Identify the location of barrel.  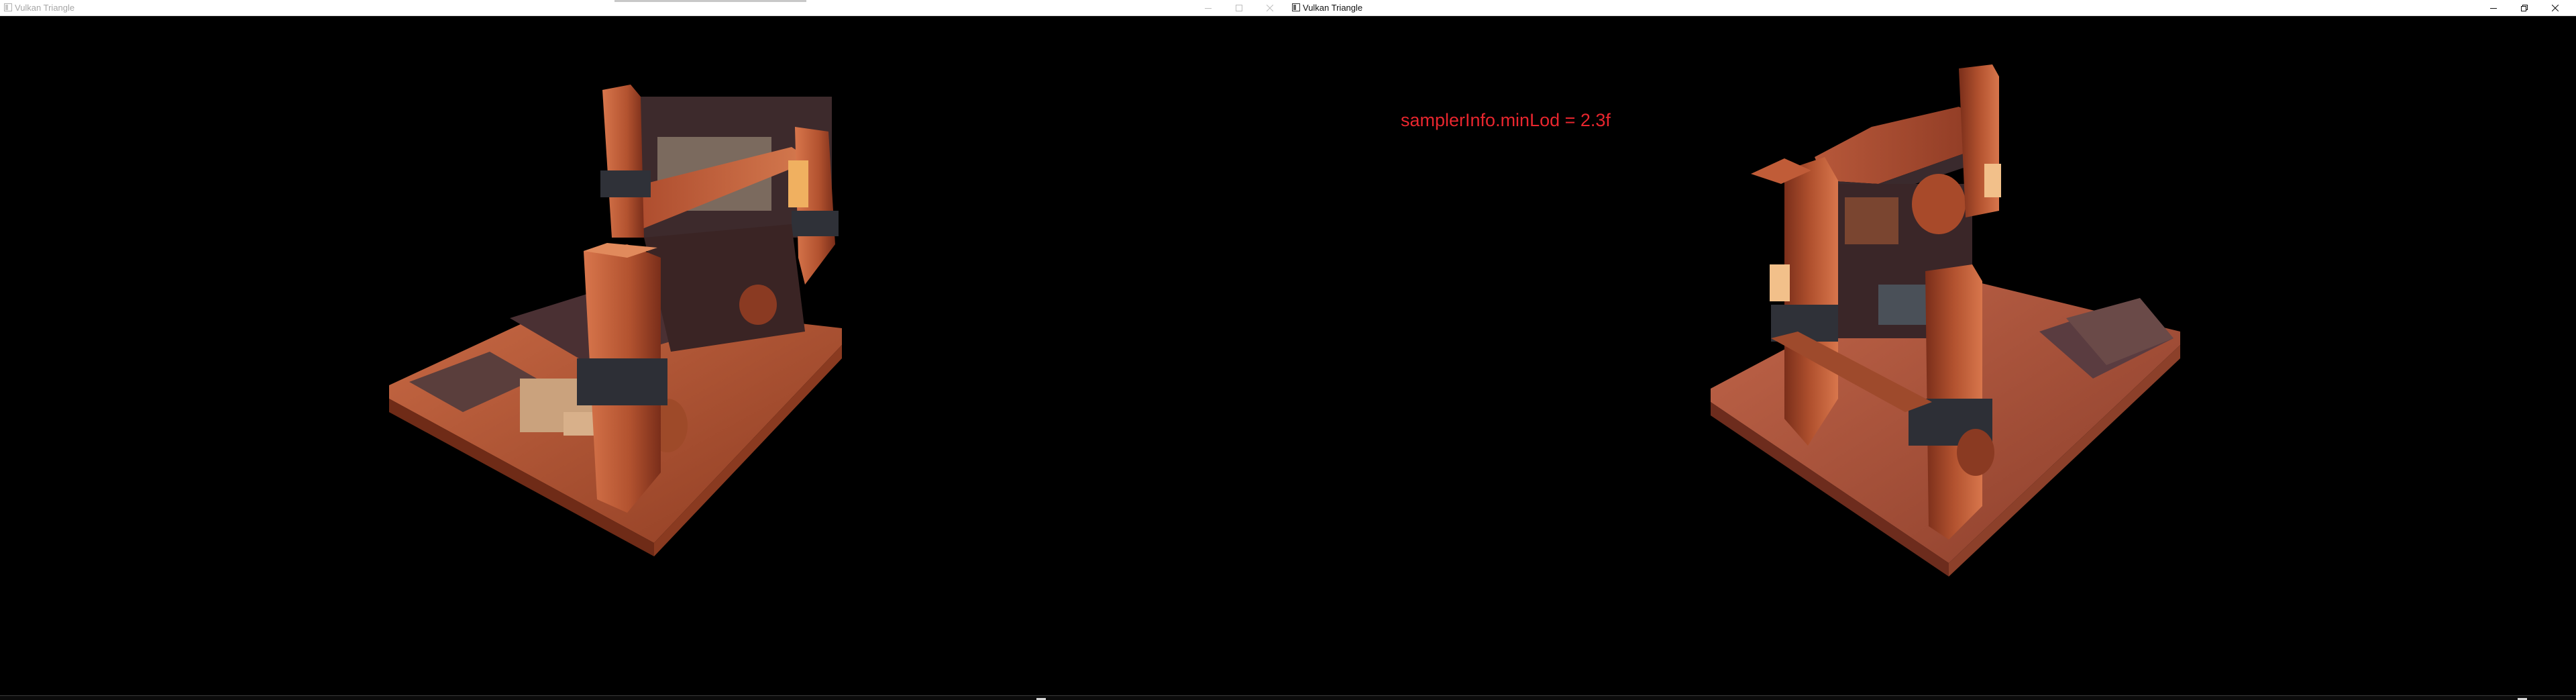
(758, 305).